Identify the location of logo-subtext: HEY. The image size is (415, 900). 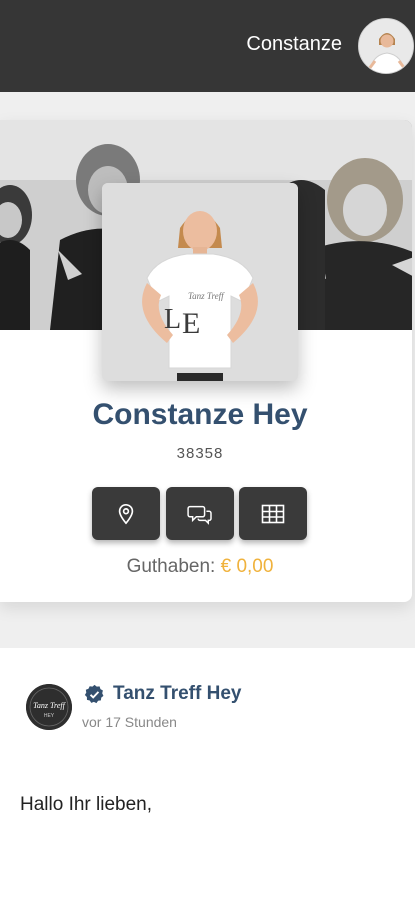
(49, 716).